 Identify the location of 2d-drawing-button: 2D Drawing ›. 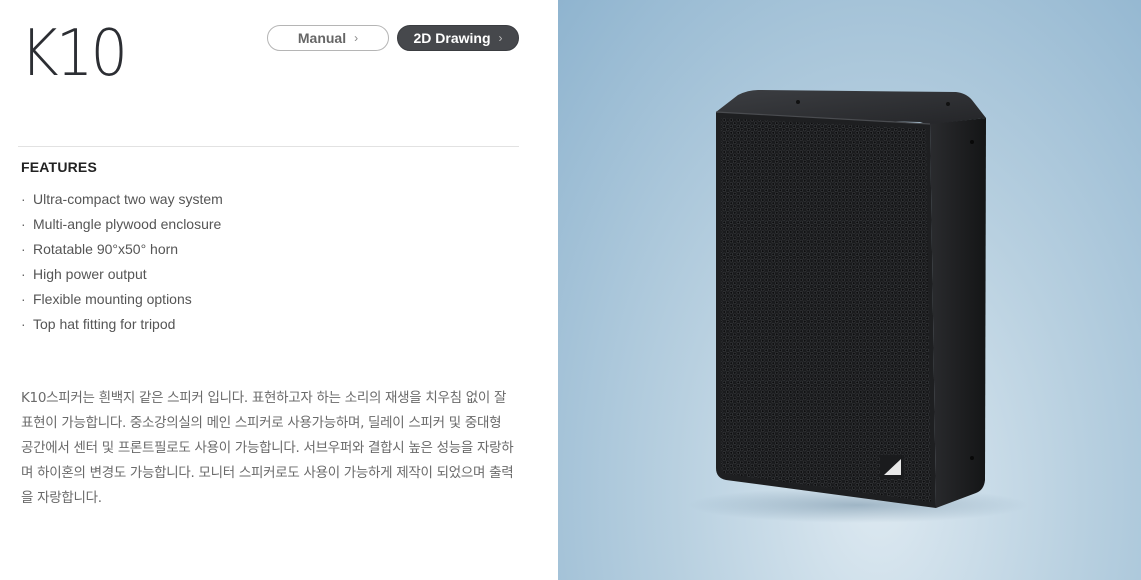
(458, 38).